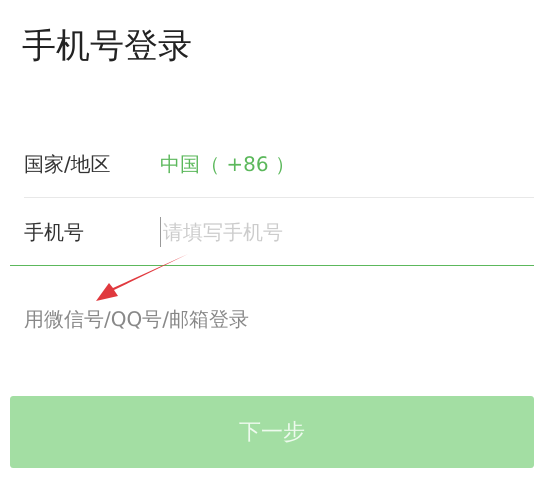  Describe the element at coordinates (68, 164) in the screenshot. I see `field-label: 国家/地区` at that location.